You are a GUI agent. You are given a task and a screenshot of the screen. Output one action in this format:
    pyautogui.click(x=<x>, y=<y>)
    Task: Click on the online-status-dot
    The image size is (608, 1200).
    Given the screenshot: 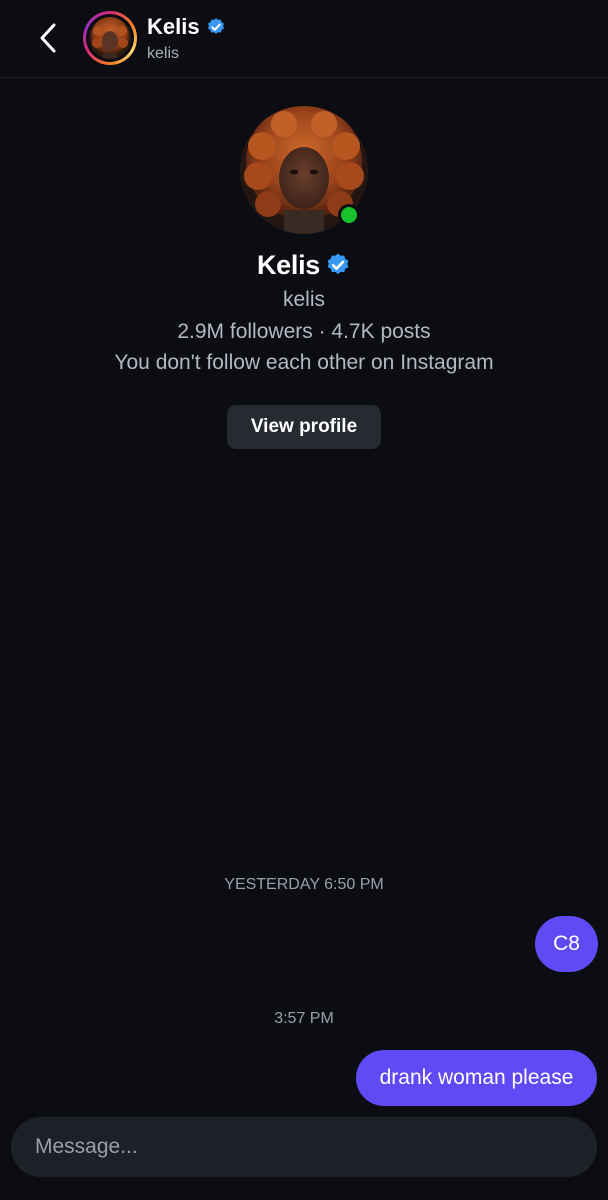 What is the action you would take?
    pyautogui.click(x=349, y=215)
    